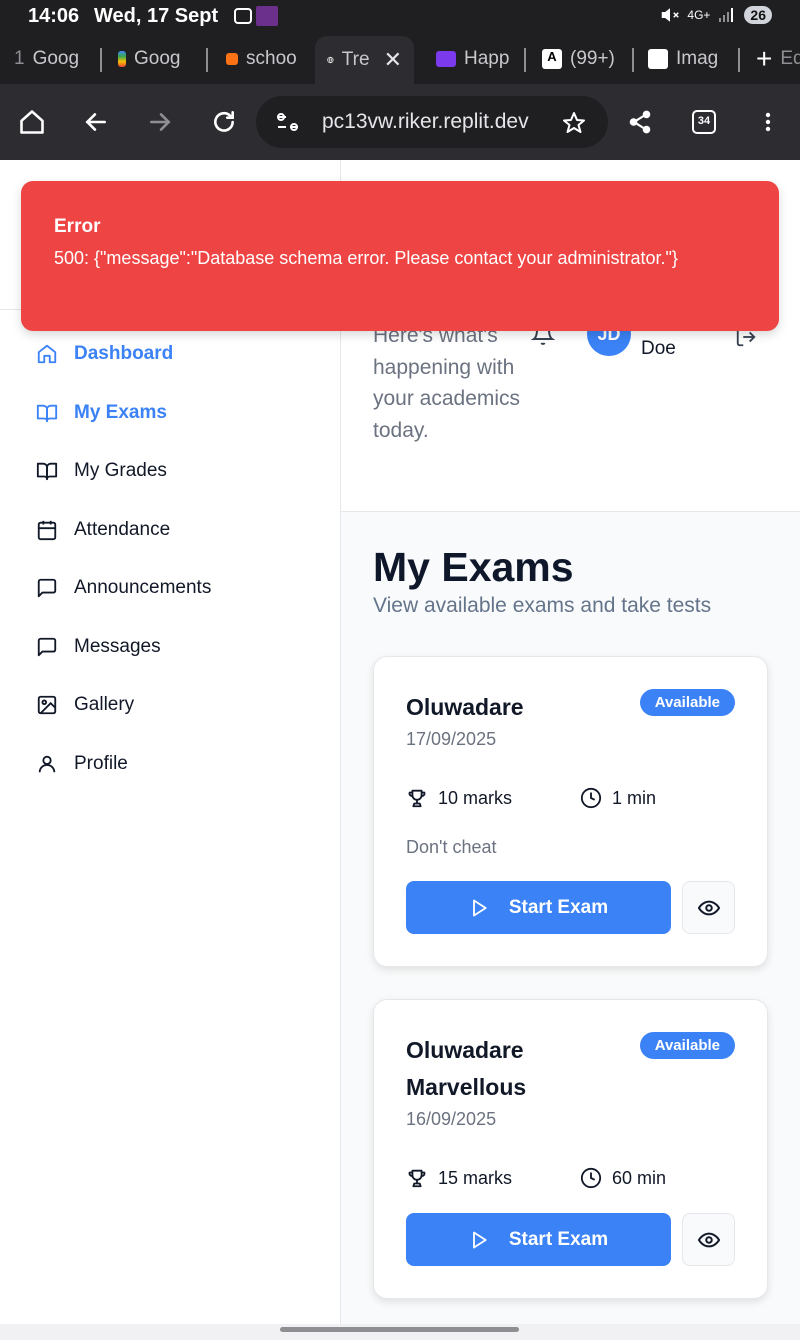 This screenshot has height=1340, width=800. Describe the element at coordinates (639, 1177) in the screenshot. I see `exam-duration-label: 60 min` at that location.